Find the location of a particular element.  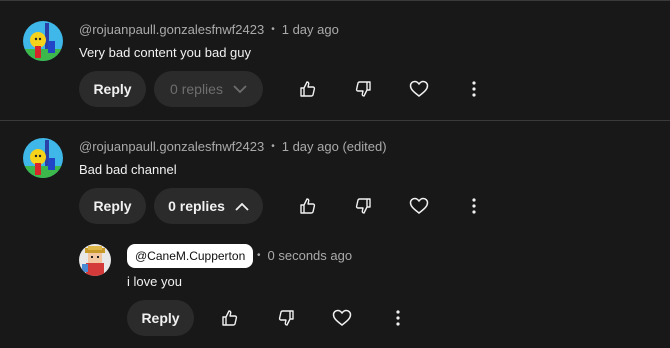

reply-meta: • 0 seconds ago is located at coordinates (304, 255).